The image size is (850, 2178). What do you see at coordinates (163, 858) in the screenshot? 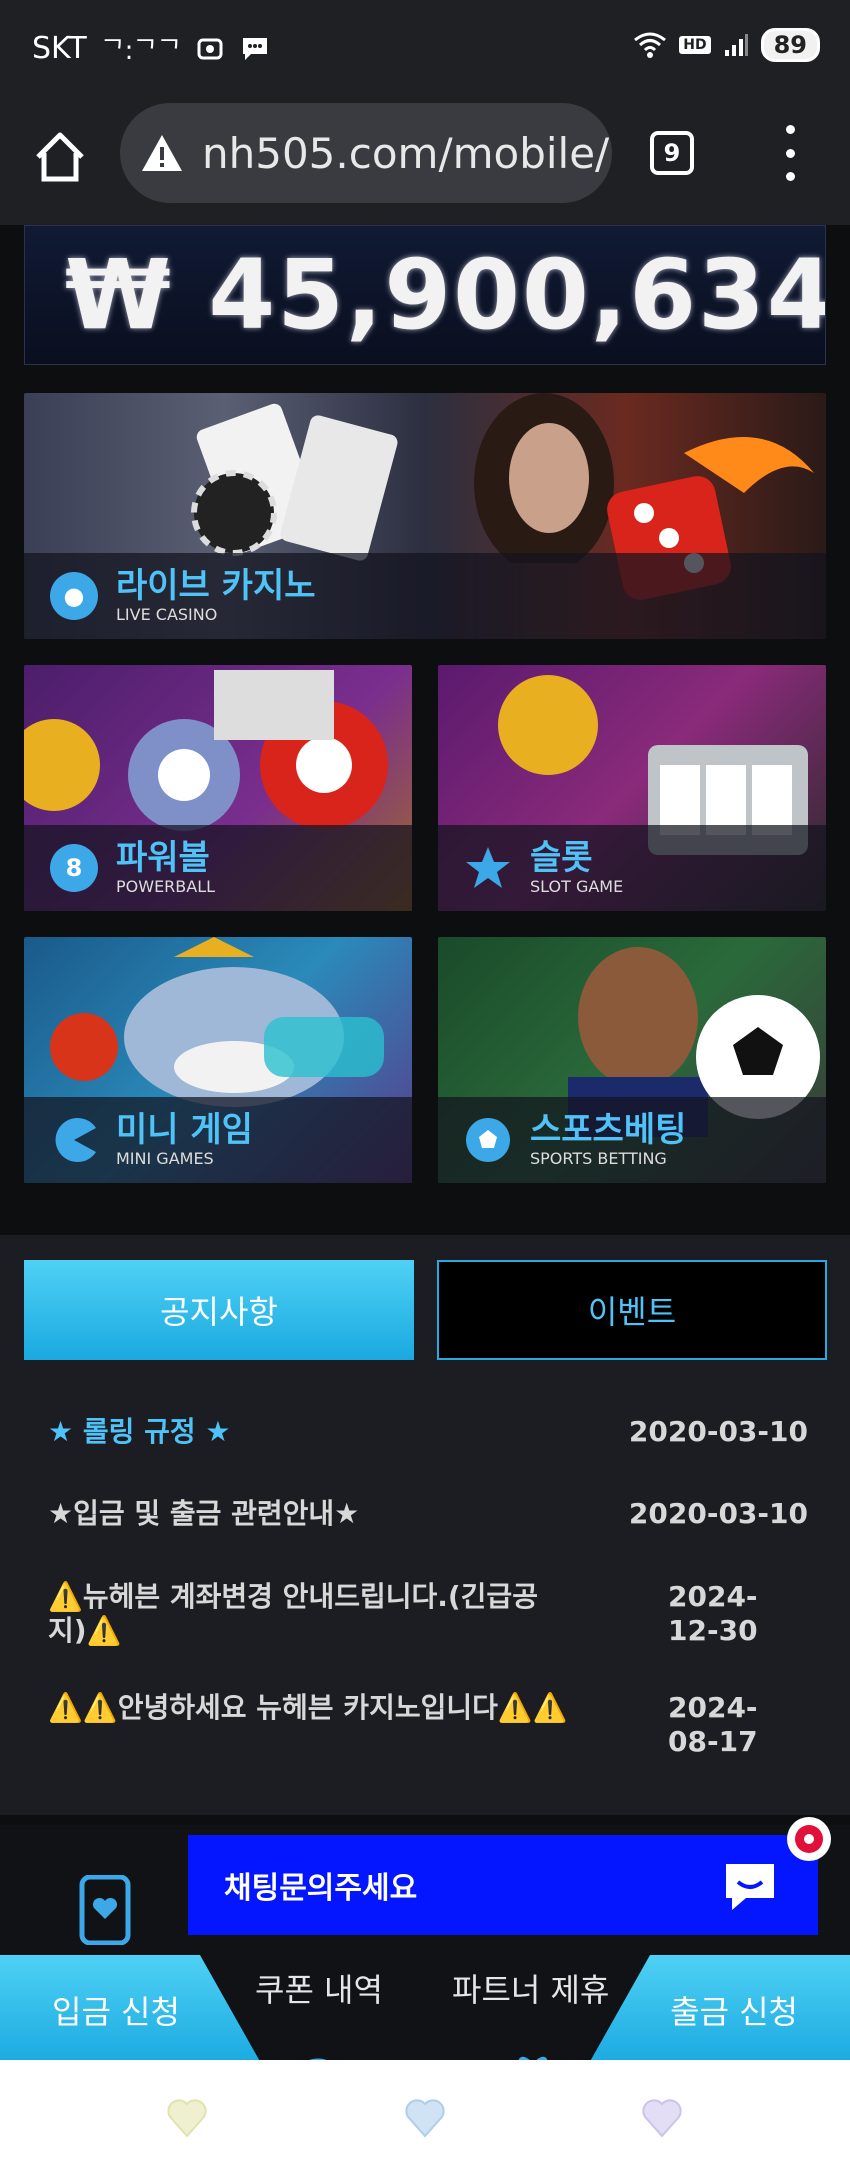
I see `powerball-title: 파워볼` at bounding box center [163, 858].